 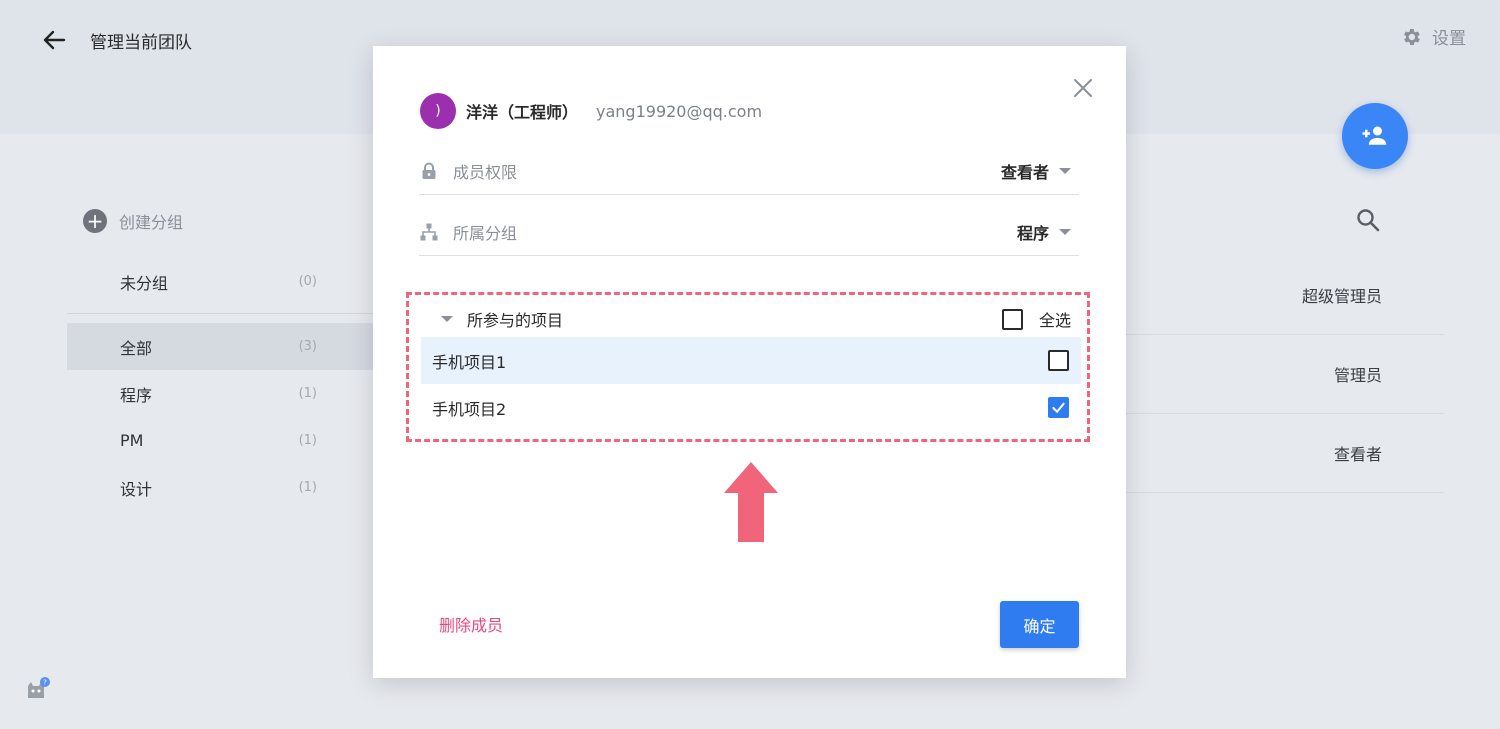 What do you see at coordinates (1054, 320) in the screenshot?
I see `select-all-label: 全选` at bounding box center [1054, 320].